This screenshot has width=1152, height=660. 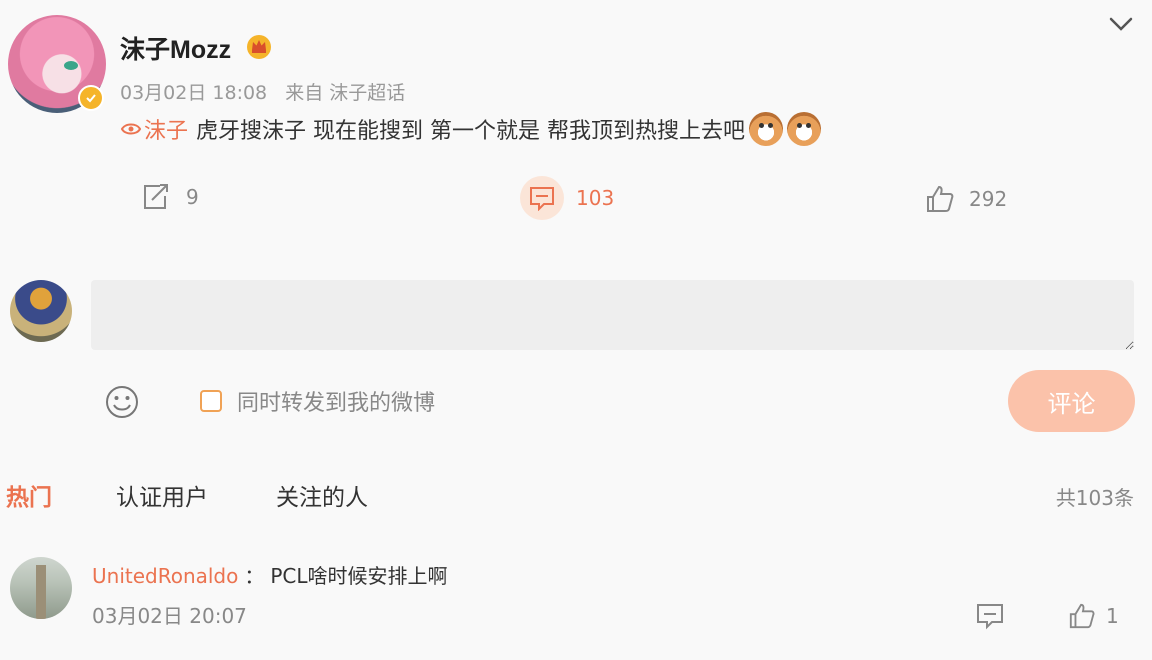 What do you see at coordinates (29, 495) in the screenshot?
I see `tab-hot: 热门` at bounding box center [29, 495].